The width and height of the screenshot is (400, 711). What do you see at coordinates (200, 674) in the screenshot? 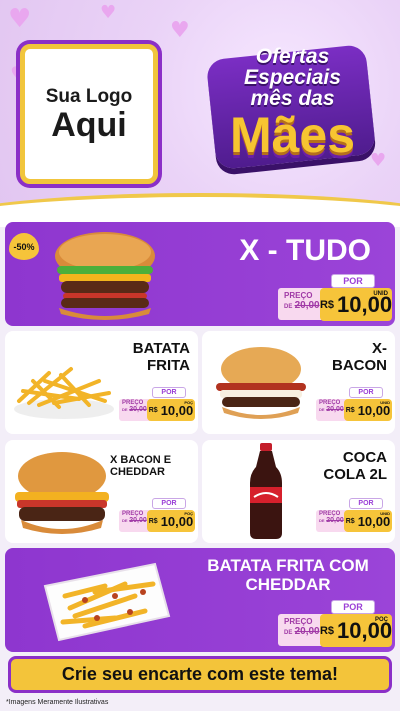
I see `cta-banner: Crie seu encarte com este tema!` at bounding box center [200, 674].